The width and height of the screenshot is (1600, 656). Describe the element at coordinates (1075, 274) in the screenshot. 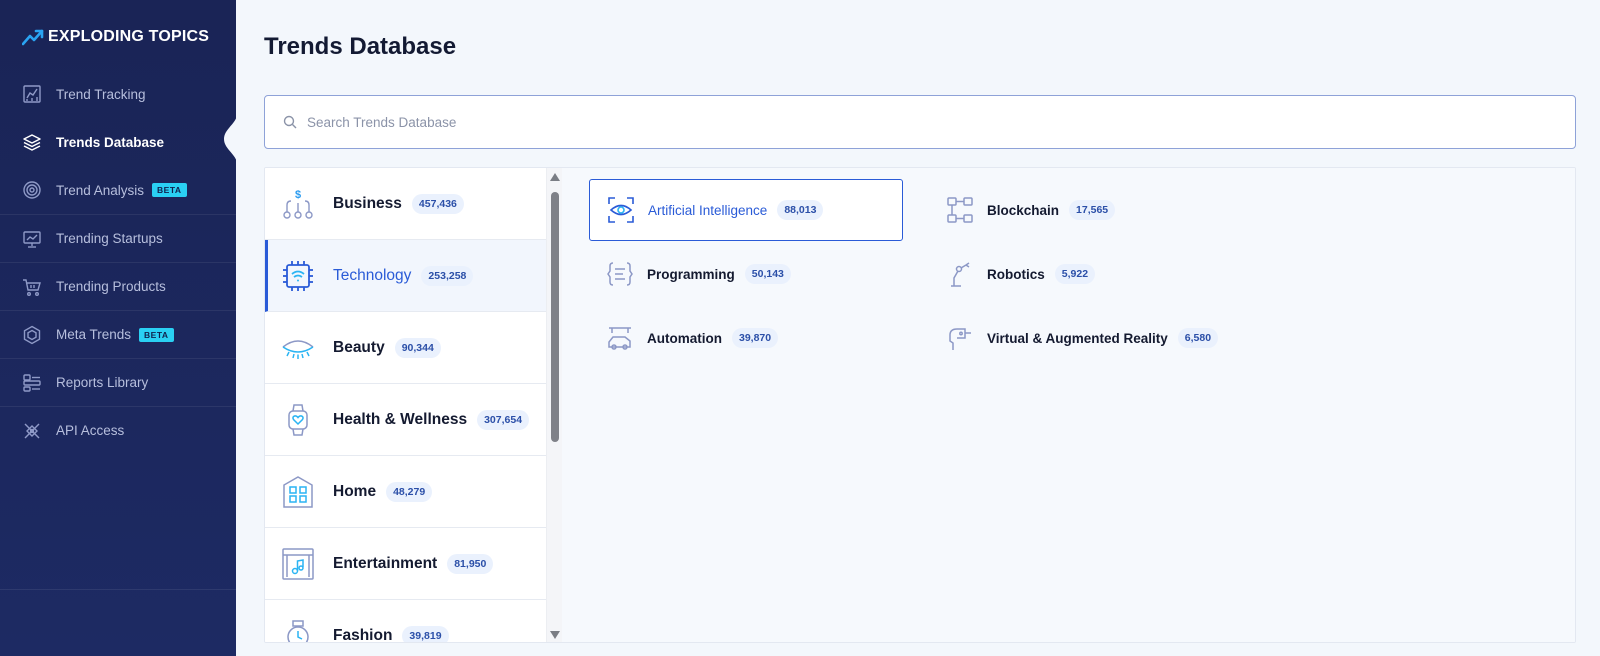

I see `subcategory-count: 5,922` at that location.